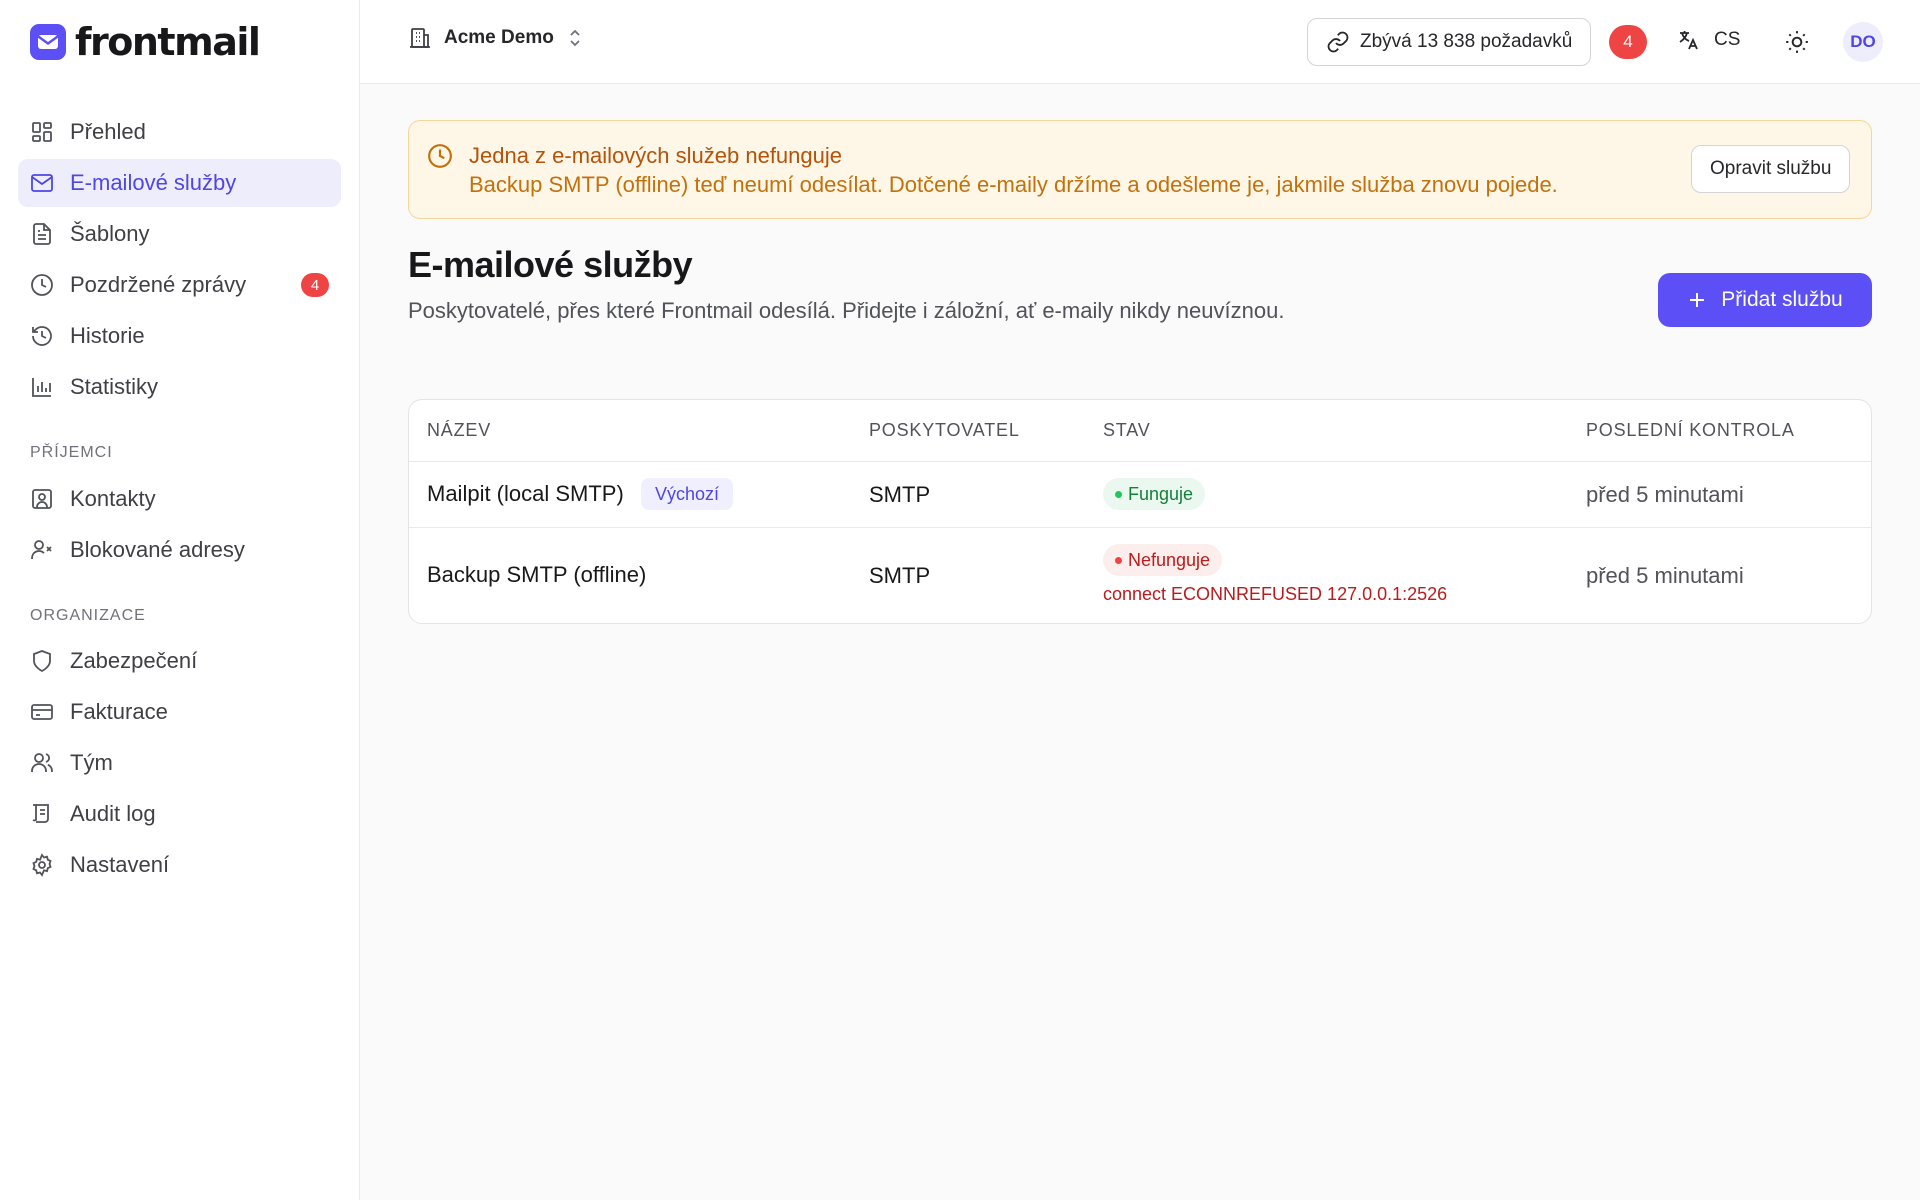  Describe the element at coordinates (1118, 560) in the screenshot. I see `status-error-dot` at that location.